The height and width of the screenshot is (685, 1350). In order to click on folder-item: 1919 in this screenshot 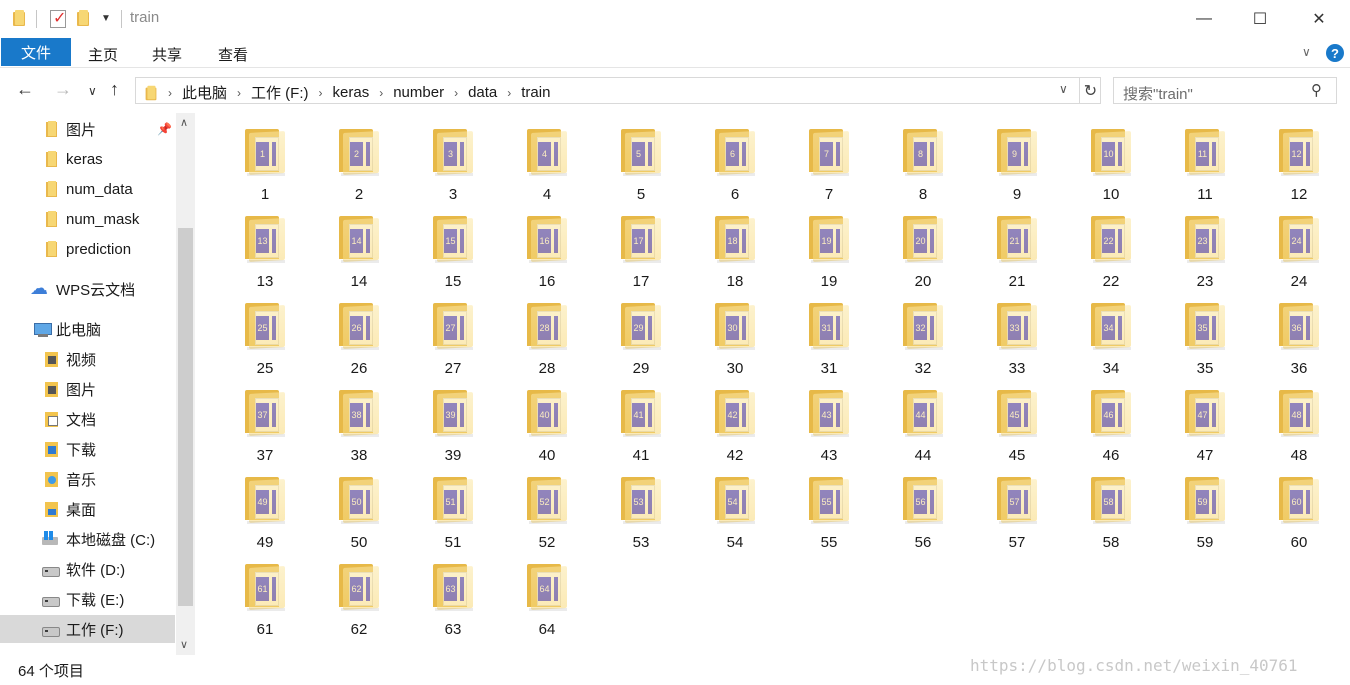, I will do `click(829, 253)`.